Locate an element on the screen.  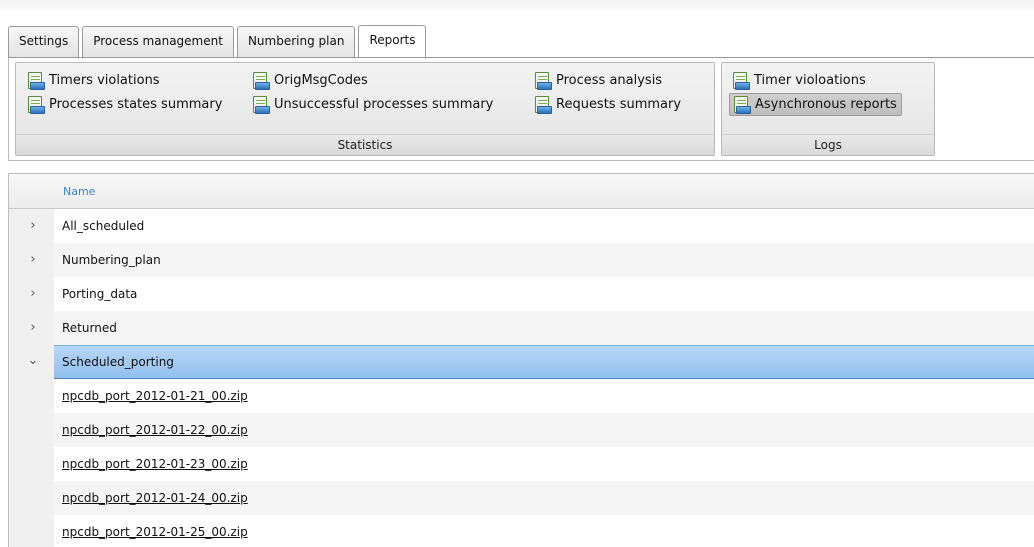
tab-process-management: Process management is located at coordinates (158, 41).